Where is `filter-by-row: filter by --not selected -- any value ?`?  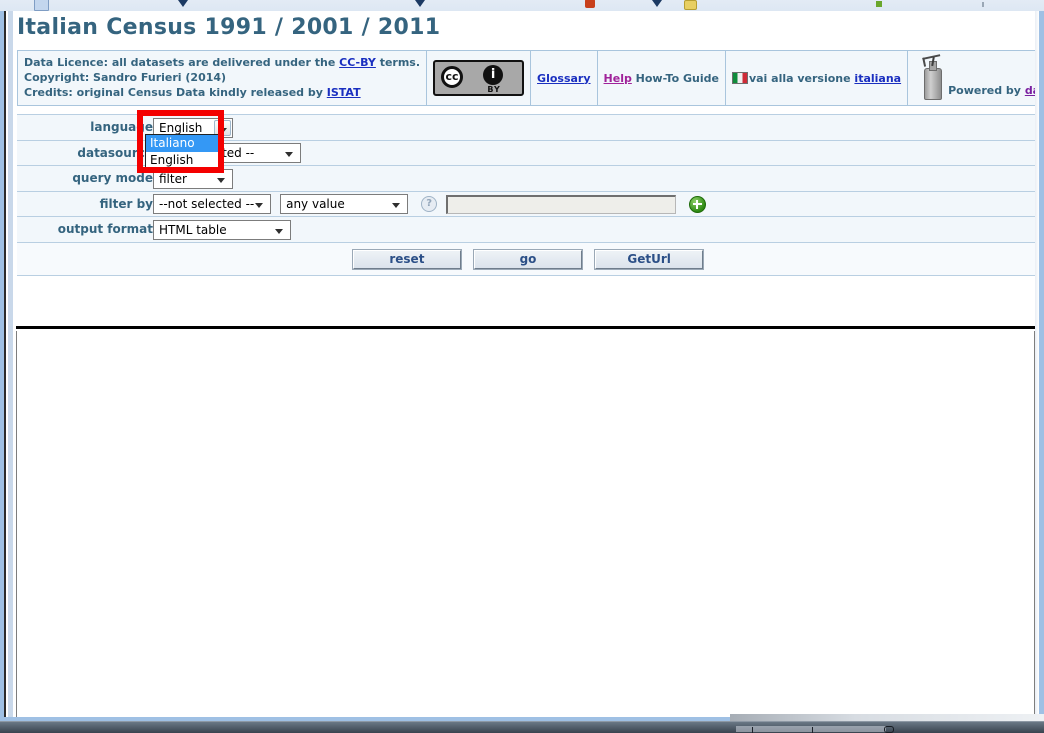
filter-by-row: filter by --not selected -- any value ? is located at coordinates (528, 203).